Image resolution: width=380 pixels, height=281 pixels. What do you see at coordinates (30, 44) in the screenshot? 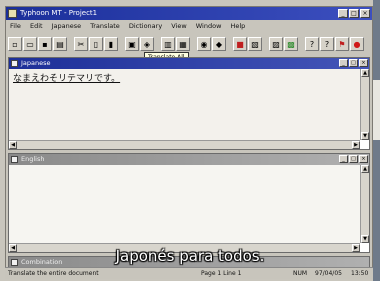
I see `open-icon: ▭` at bounding box center [30, 44].